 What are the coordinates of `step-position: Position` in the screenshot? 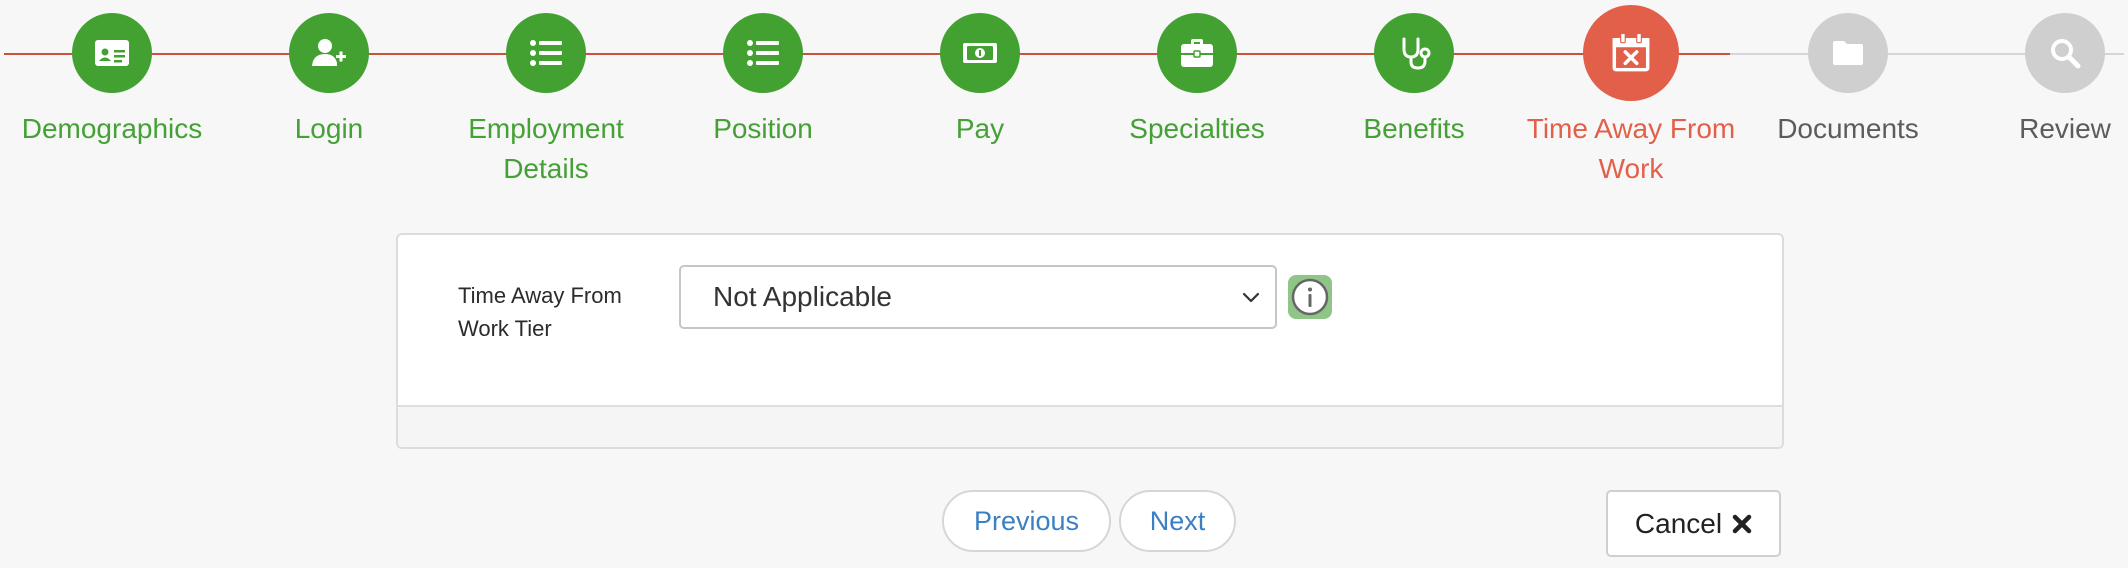 It's located at (763, 81).